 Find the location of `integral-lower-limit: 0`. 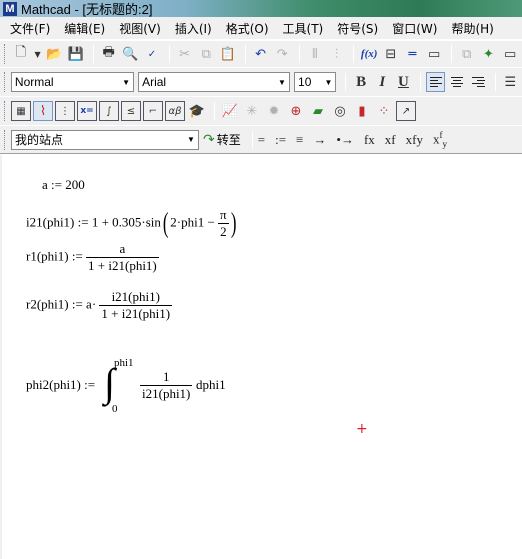

integral-lower-limit: 0 is located at coordinates (115, 409).